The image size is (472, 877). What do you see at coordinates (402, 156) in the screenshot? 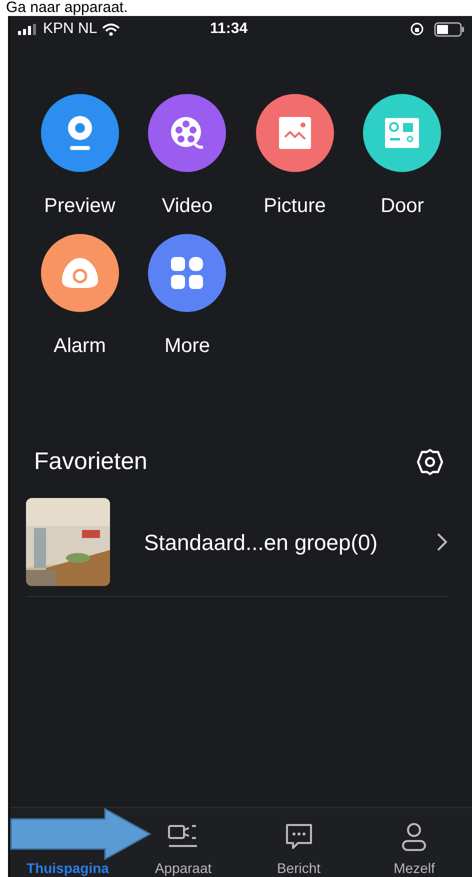
I see `shortcut-button: Door` at bounding box center [402, 156].